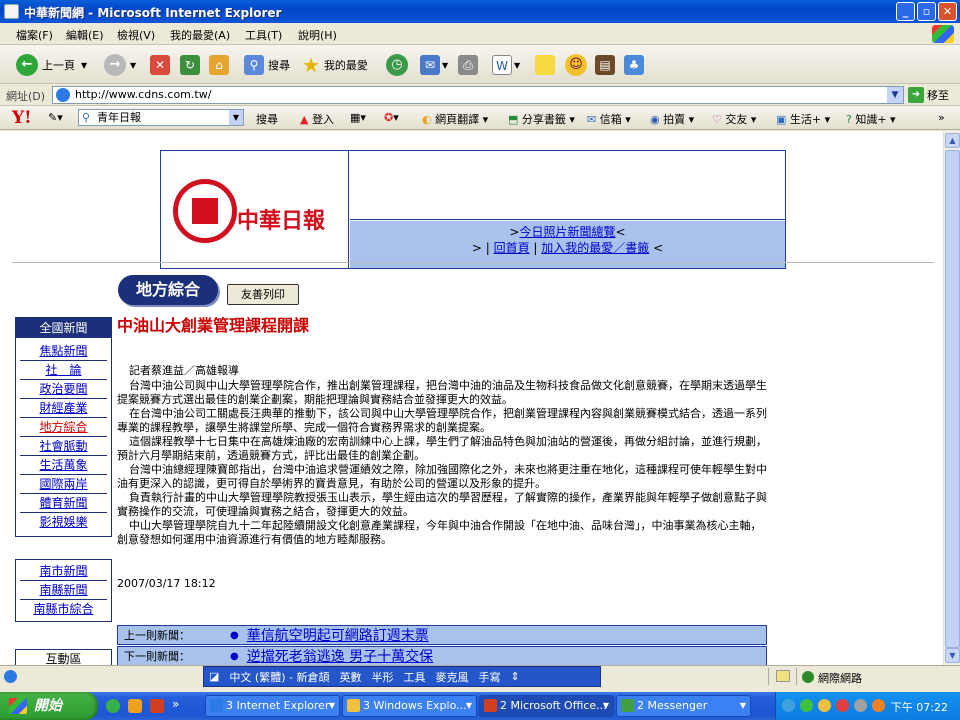  What do you see at coordinates (512, 248) in the screenshot?
I see `home-link: 回首頁` at bounding box center [512, 248].